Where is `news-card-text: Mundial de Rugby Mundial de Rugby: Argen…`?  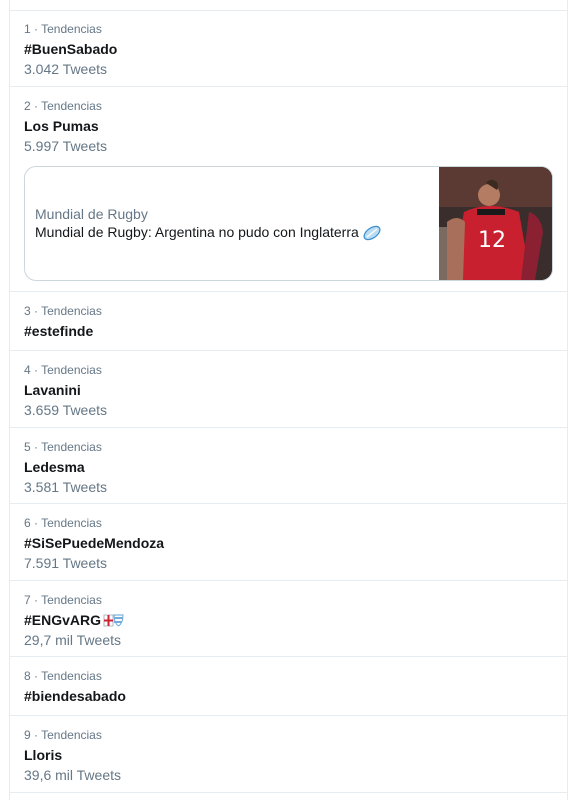
news-card-text: Mundial de Rugby Mundial de Rugby: Argen… is located at coordinates (232, 223).